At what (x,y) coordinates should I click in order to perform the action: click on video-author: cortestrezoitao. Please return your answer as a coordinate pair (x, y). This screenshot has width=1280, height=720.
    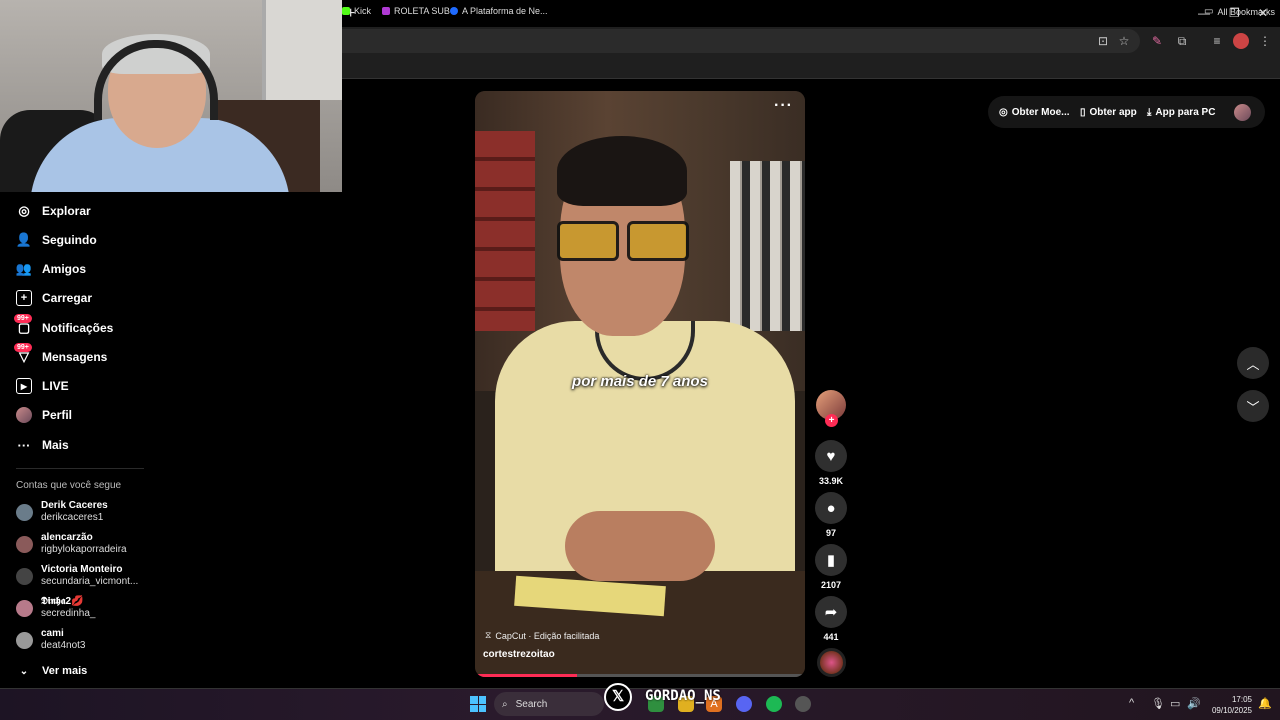
    Looking at the image, I should click on (519, 654).